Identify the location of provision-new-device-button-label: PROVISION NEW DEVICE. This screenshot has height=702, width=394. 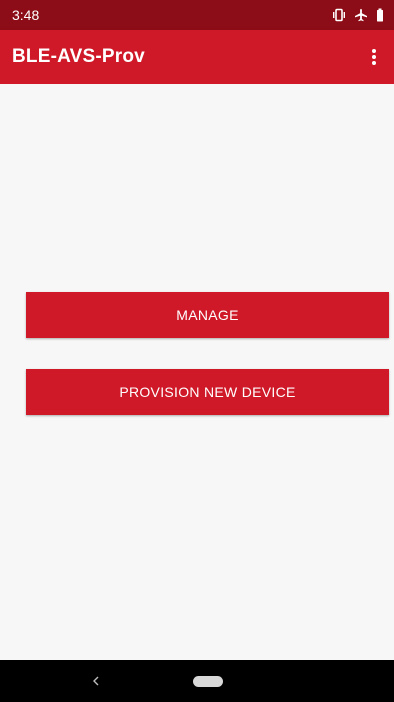
(207, 392).